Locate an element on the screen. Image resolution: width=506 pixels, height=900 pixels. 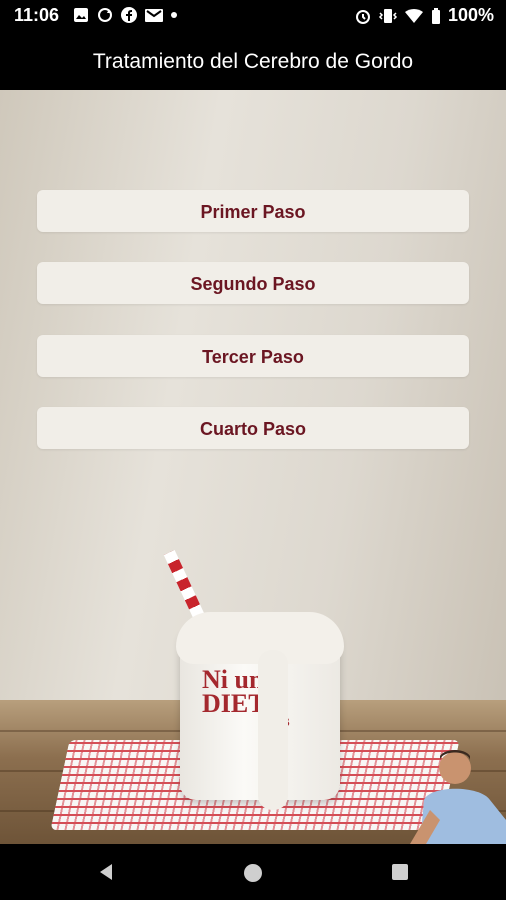
presenter-photo is located at coordinates (458, 797).